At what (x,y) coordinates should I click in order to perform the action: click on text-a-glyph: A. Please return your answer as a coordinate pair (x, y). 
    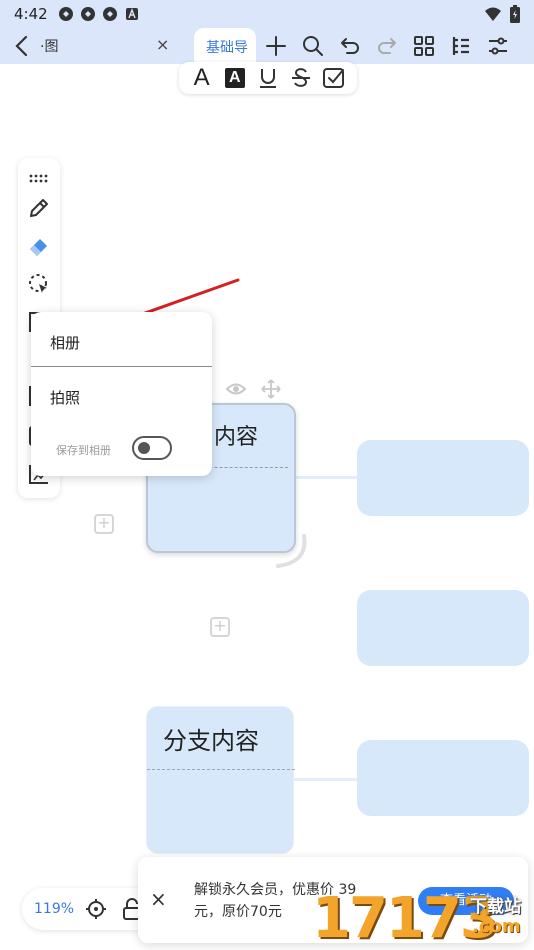
    Looking at the image, I should click on (201, 77).